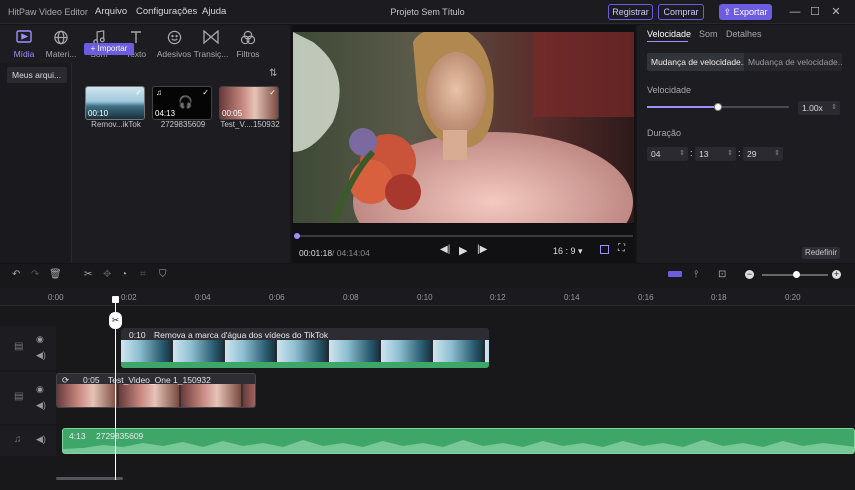 This screenshot has height=490, width=855. I want to click on zoom-out-icon: −, so click(749, 274).